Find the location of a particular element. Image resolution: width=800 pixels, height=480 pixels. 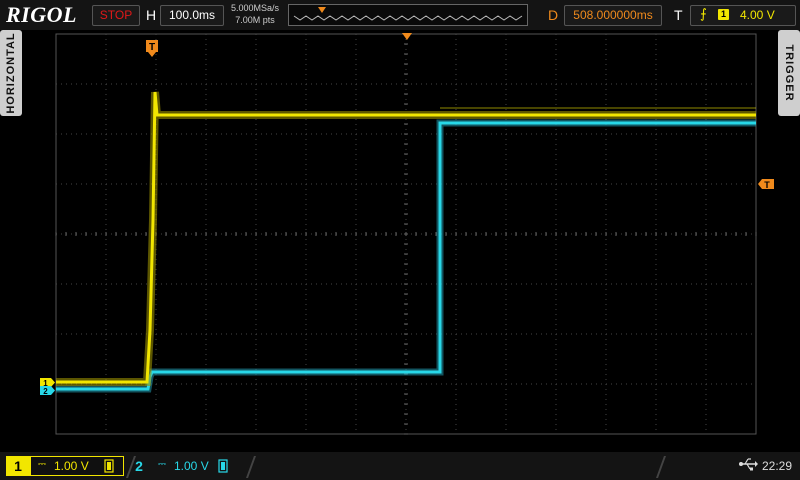

trigger-level-marker: T is located at coordinates (766, 184).